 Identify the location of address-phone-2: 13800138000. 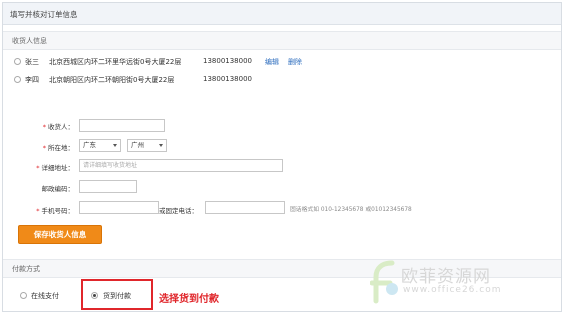
(227, 79).